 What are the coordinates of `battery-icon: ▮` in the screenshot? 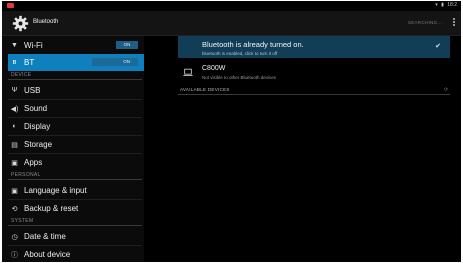 It's located at (442, 5).